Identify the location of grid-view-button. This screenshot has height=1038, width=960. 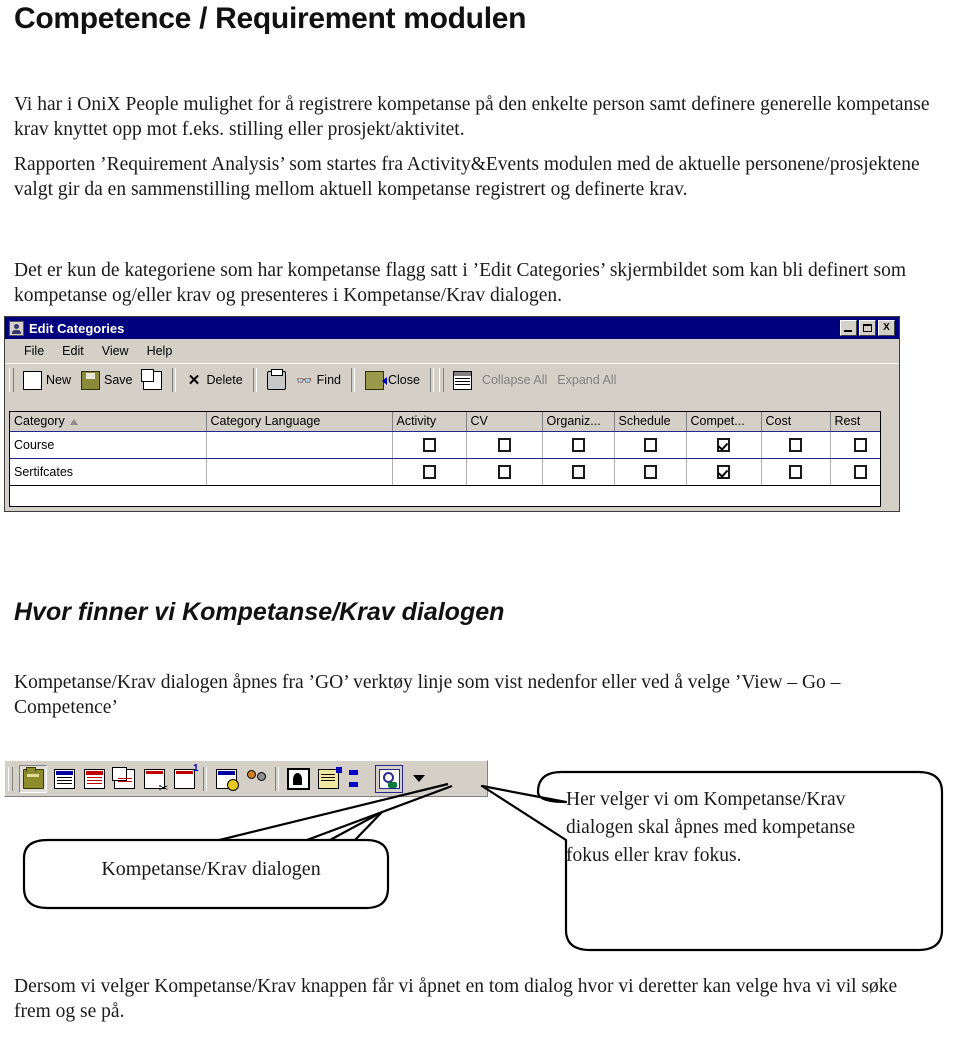
(462, 380).